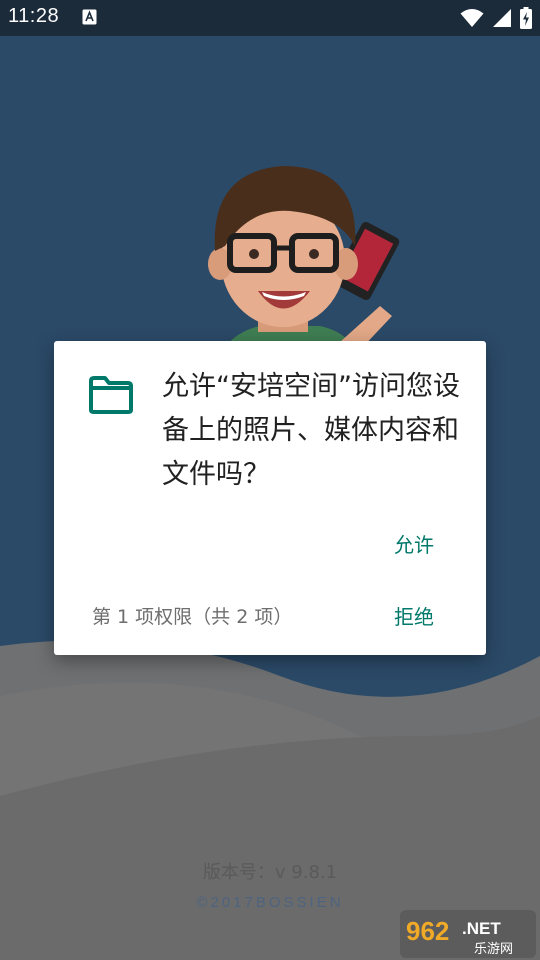  What do you see at coordinates (414, 543) in the screenshot?
I see `allow-button: 允许` at bounding box center [414, 543].